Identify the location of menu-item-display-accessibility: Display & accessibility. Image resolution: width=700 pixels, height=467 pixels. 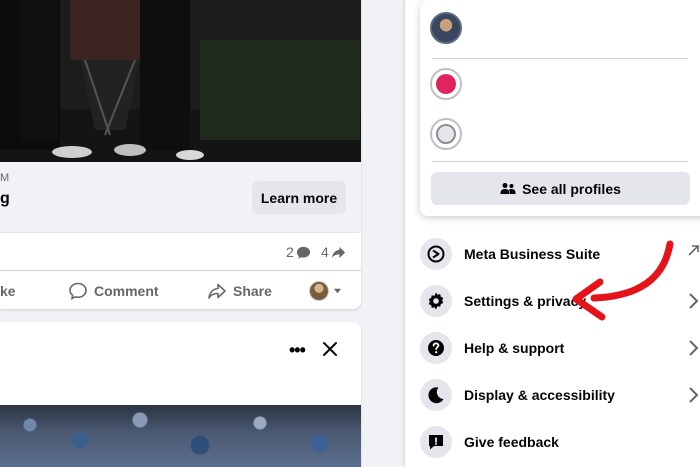
(560, 395).